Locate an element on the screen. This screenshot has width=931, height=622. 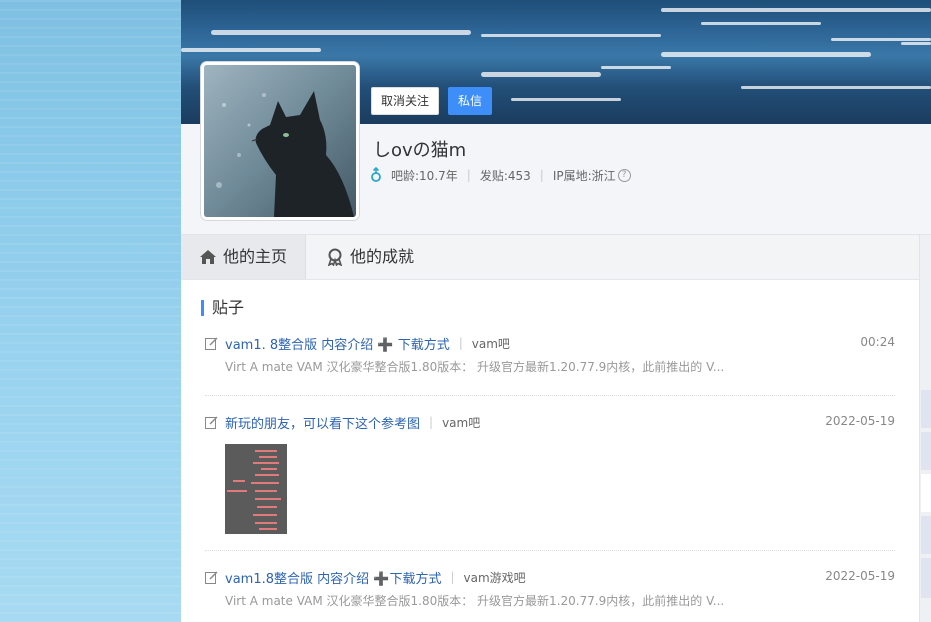
post-time: 00:24 is located at coordinates (877, 342).